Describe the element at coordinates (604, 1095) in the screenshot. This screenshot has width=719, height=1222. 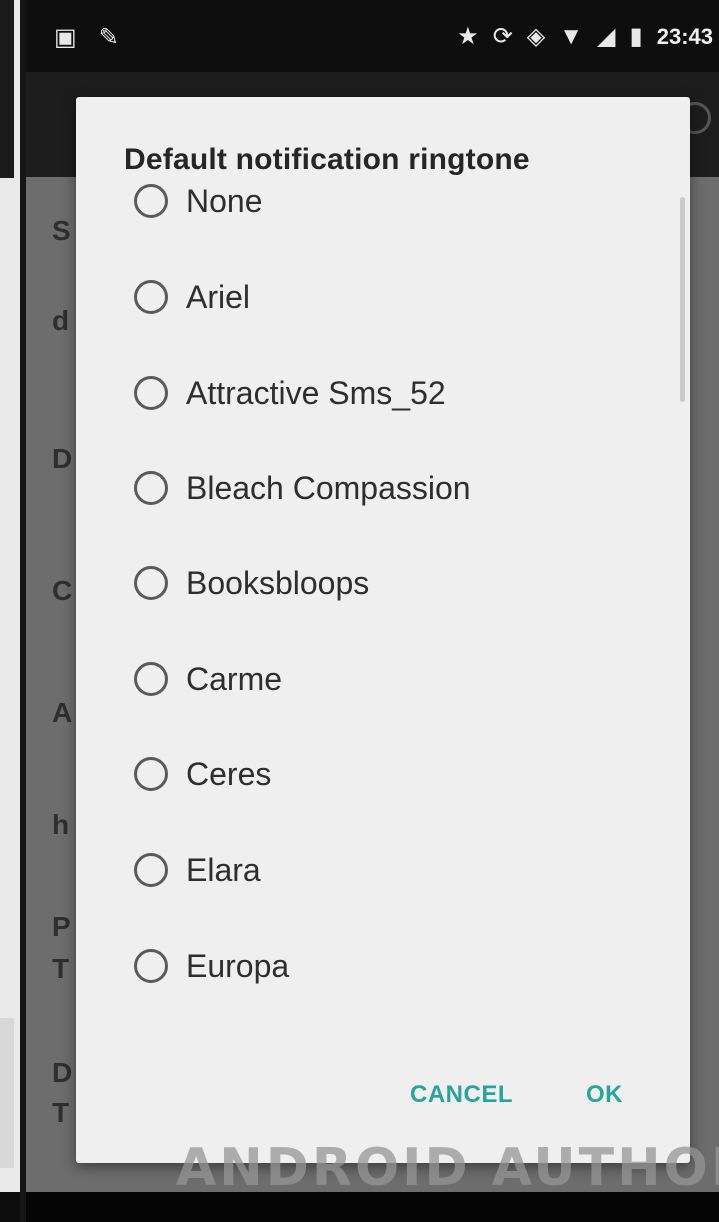
I see `ok-button: OK` at that location.